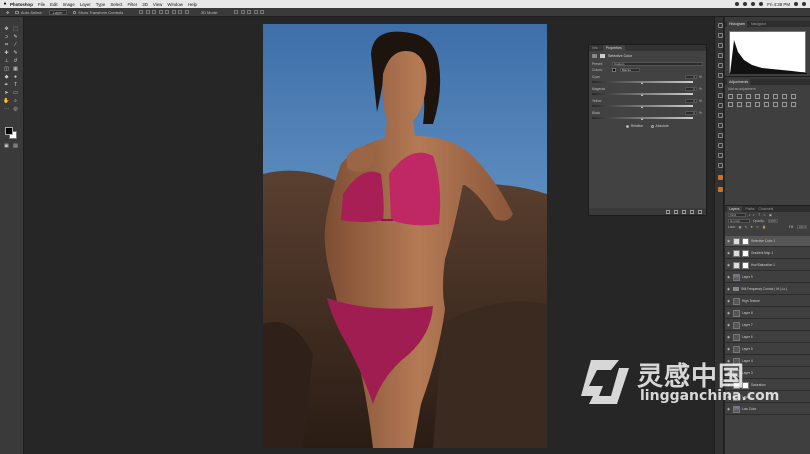 This screenshot has width=810, height=454. Describe the element at coordinates (97, 12) in the screenshot. I see `show-transform-option: Show Transform Controls` at that location.